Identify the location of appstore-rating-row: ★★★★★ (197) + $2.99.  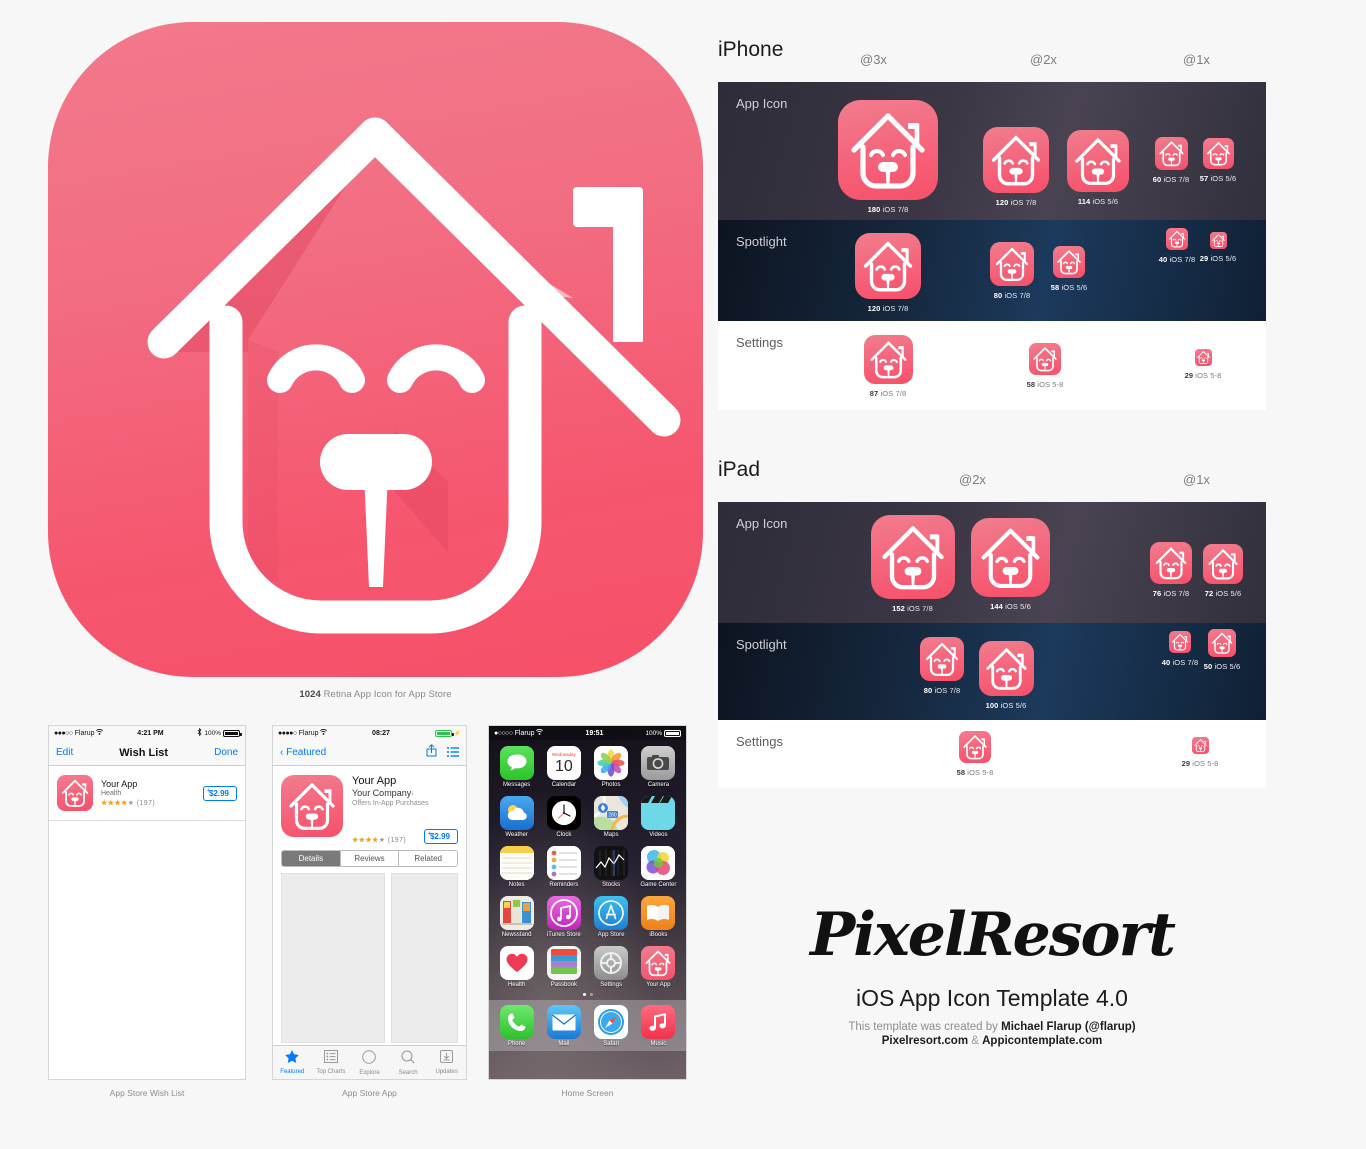
(405, 836).